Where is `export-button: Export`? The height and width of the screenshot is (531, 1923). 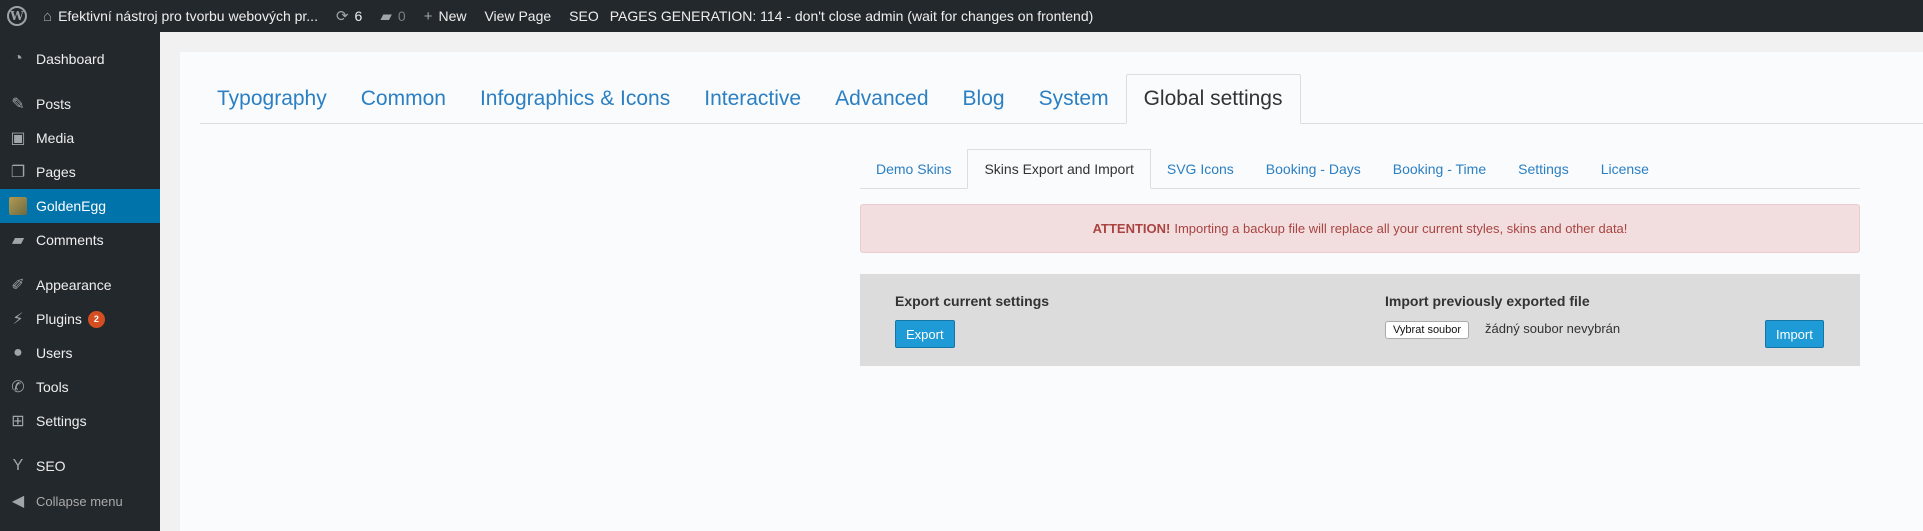
export-button: Export is located at coordinates (925, 334).